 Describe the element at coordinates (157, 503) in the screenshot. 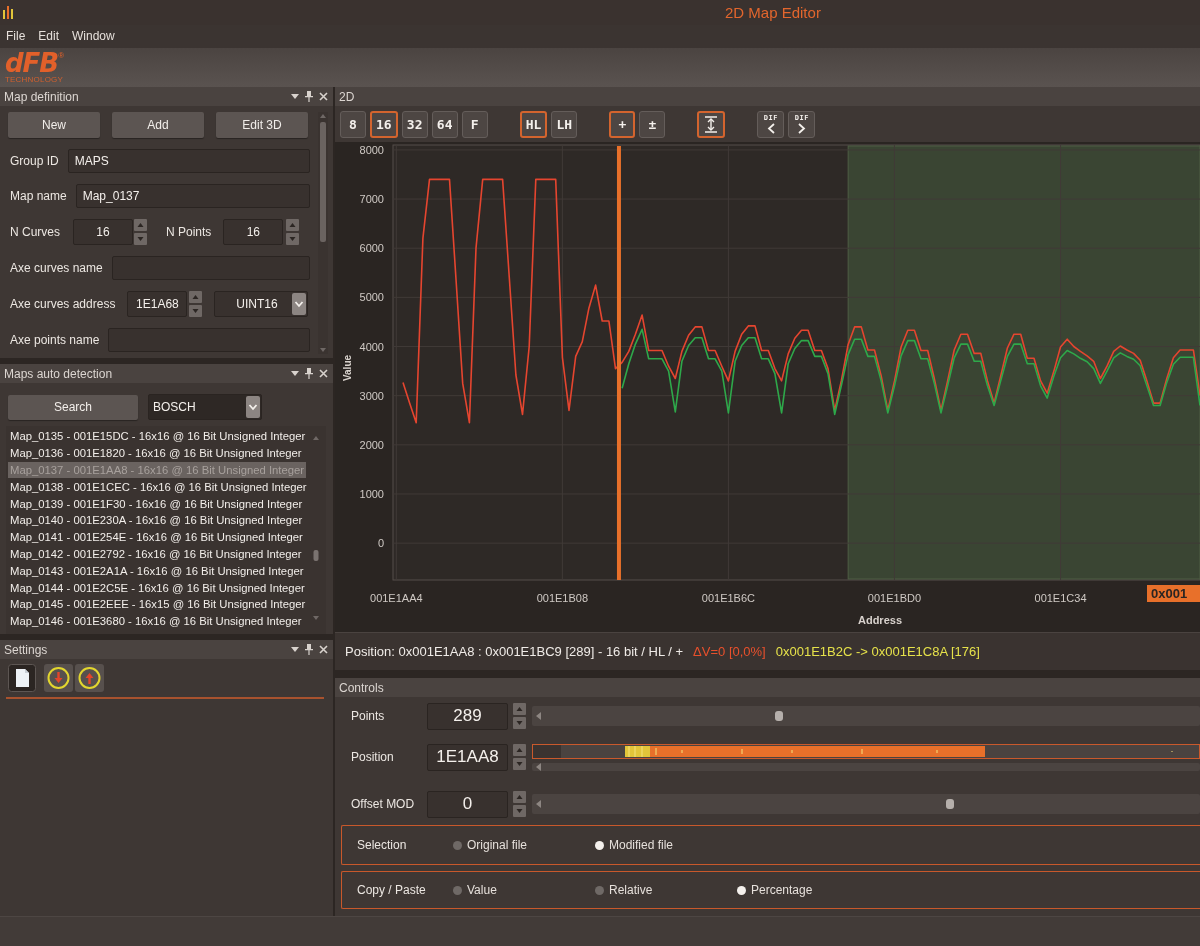

I see `map-list-item: Map_0139 - 001E1F30 - 16x16 @ 16 Bit Unsigned Integer` at that location.